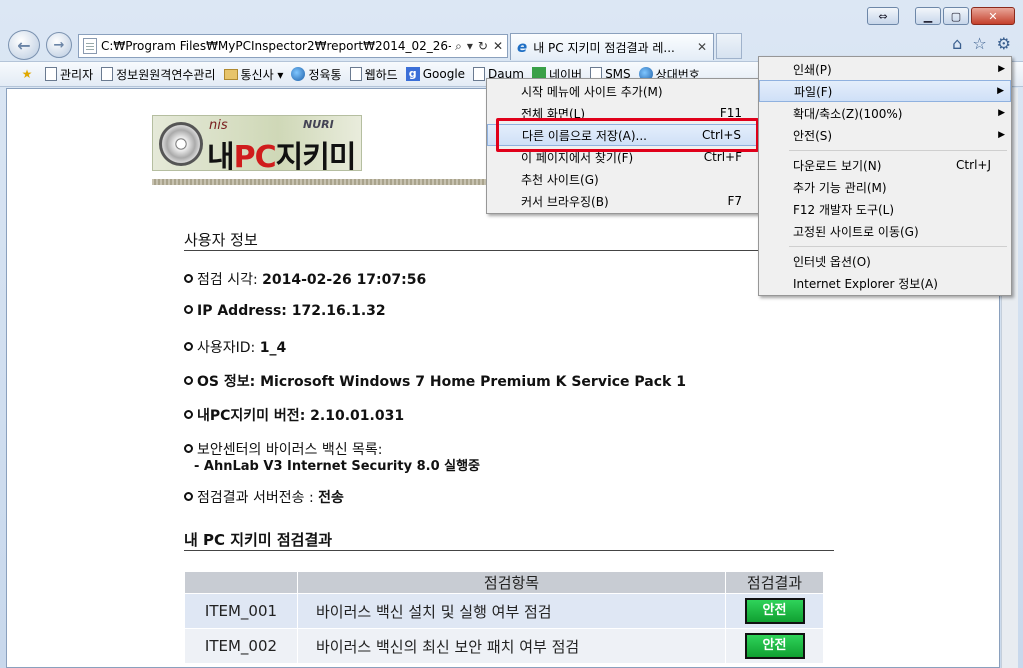  I want to click on gear-icon: ⚙, so click(1004, 43).